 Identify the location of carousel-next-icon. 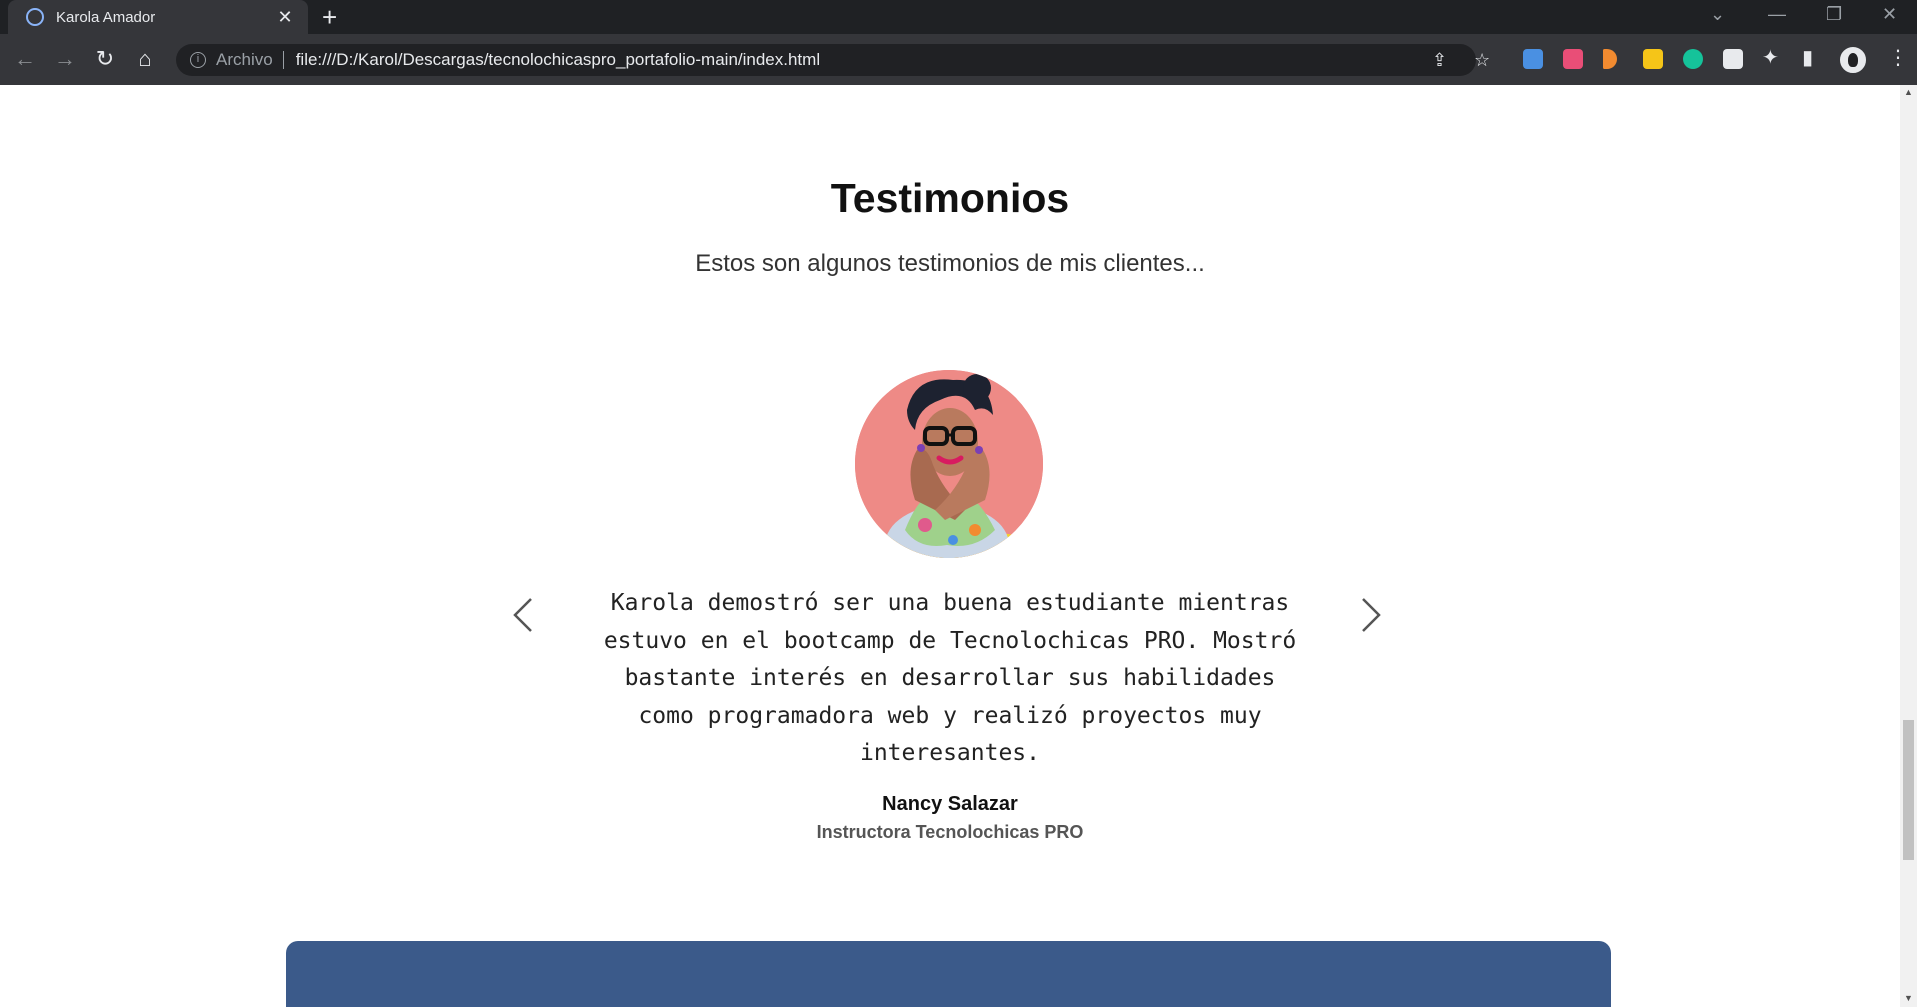
(1371, 615).